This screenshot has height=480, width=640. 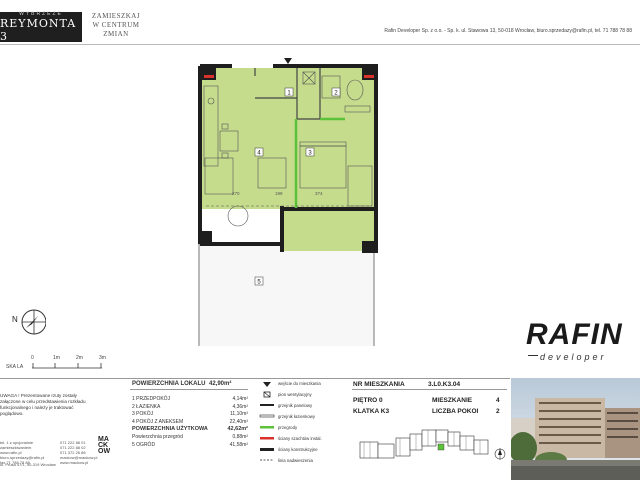 What do you see at coordinates (297, 416) in the screenshot?
I see `legend-label: grzejnik łazienkowy` at bounding box center [297, 416].